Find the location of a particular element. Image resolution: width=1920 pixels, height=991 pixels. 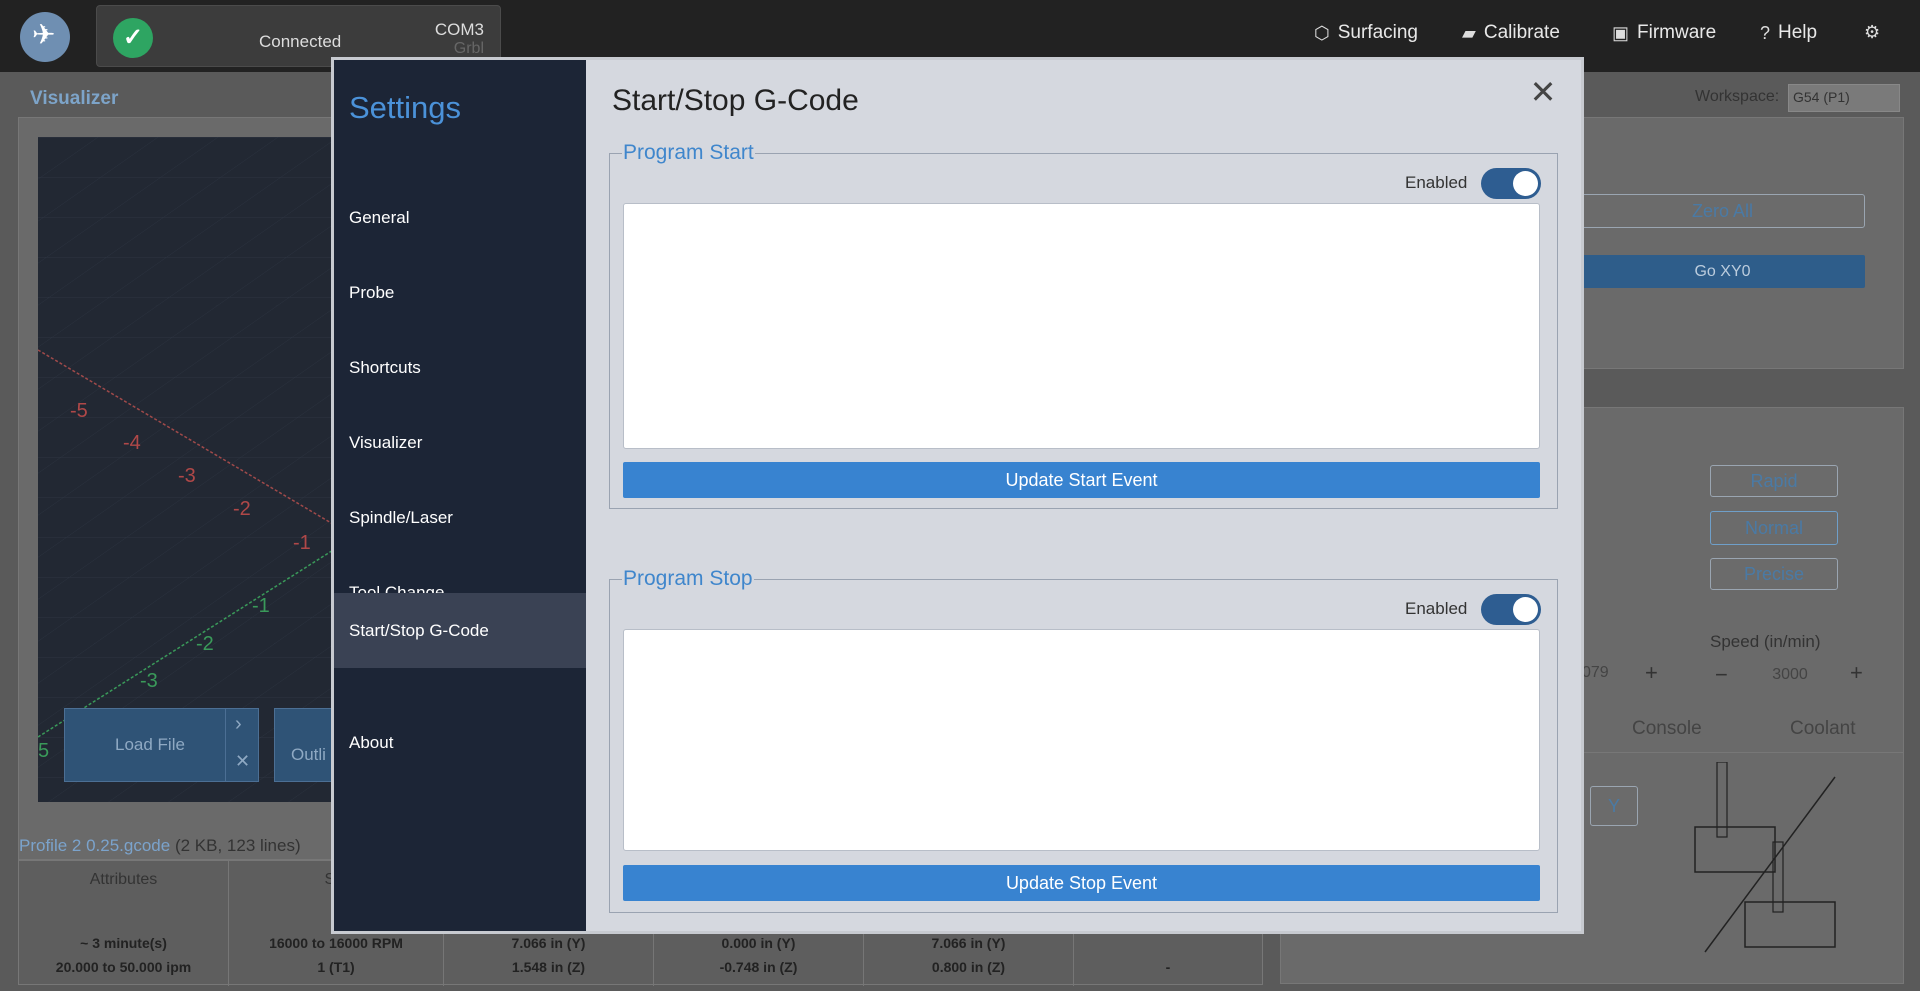

close-icon: ✕ is located at coordinates (1543, 92).